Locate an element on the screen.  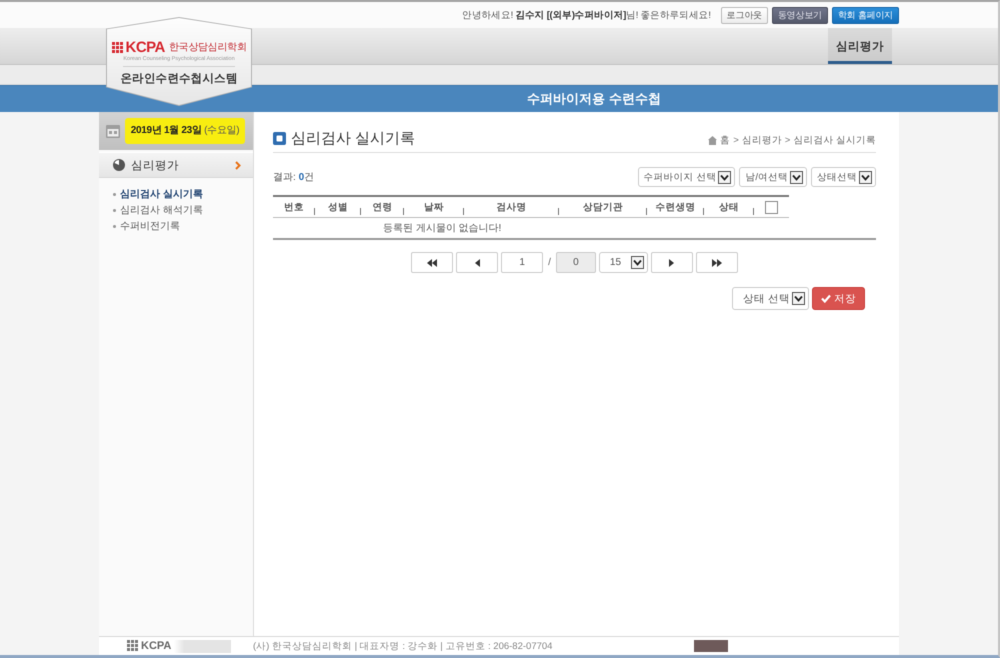
video-button: 동영상보기 is located at coordinates (800, 15).